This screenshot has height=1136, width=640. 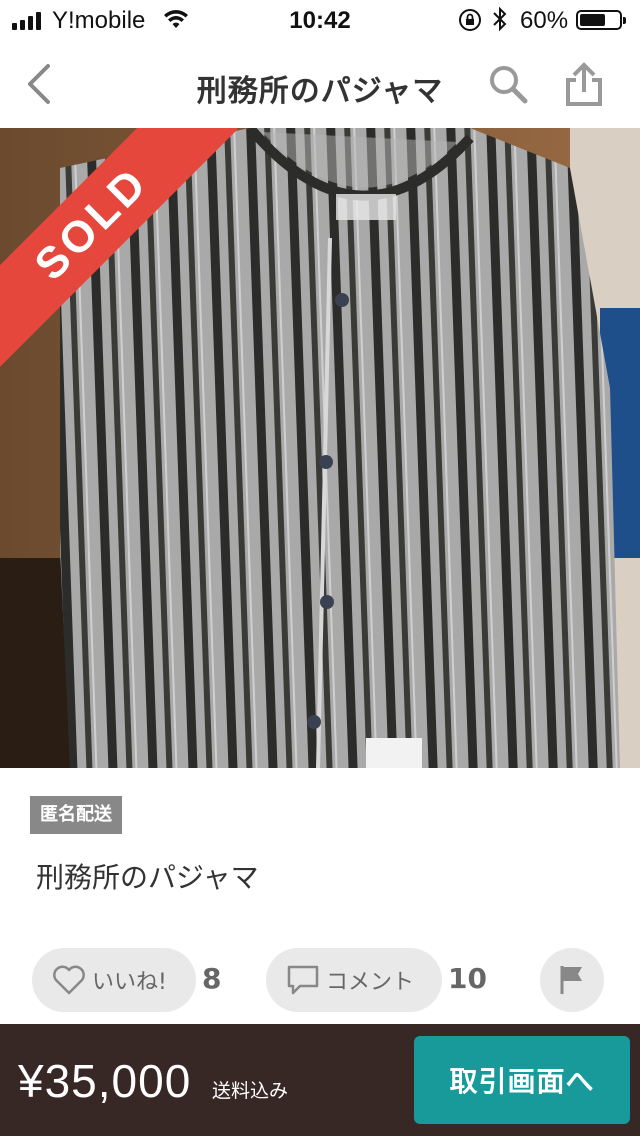 I want to click on battery-icon, so click(x=601, y=20).